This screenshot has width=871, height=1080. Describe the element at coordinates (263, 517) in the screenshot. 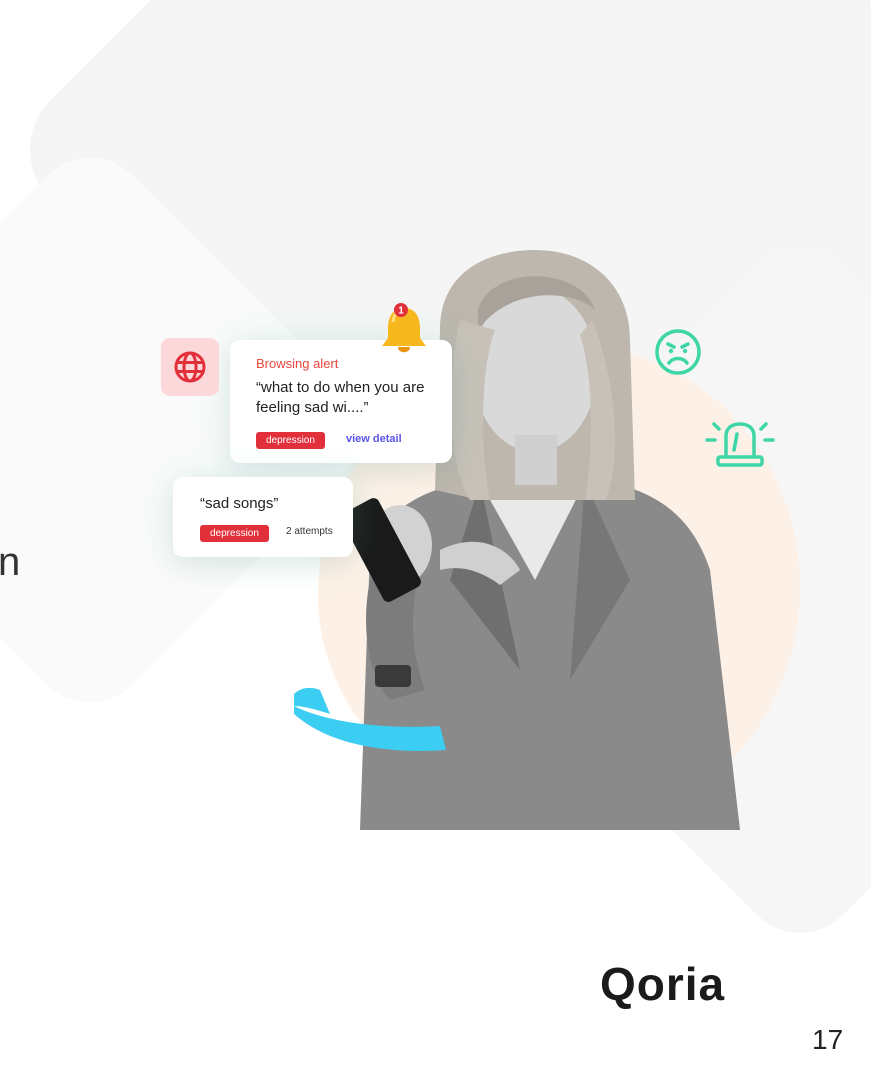

I see `search-attempt-card: “sad songs” depression 2 attempts` at that location.